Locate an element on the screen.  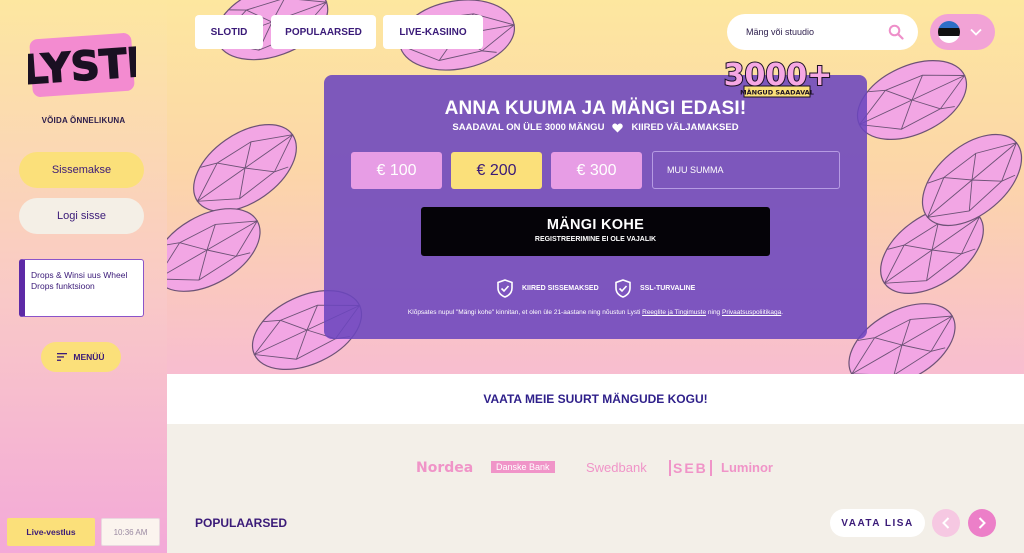
luminor-logo: Luminor is located at coordinates (747, 467).